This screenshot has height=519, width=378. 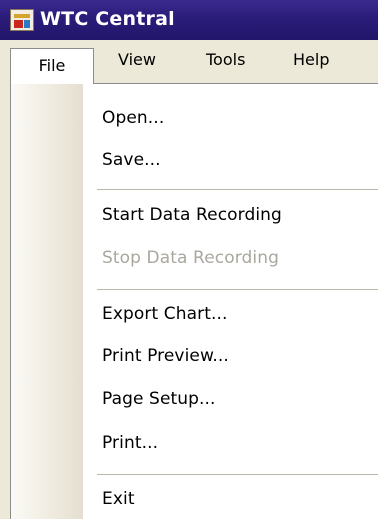 What do you see at coordinates (225, 59) in the screenshot?
I see `menu-tools: Tools` at bounding box center [225, 59].